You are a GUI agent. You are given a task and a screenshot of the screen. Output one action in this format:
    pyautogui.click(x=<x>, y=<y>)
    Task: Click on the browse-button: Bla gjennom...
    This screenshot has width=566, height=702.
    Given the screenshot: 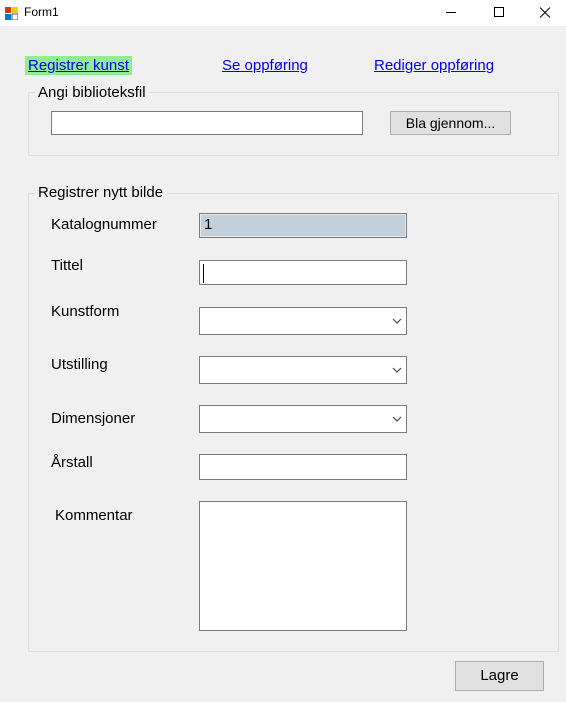 What is the action you would take?
    pyautogui.click(x=450, y=123)
    